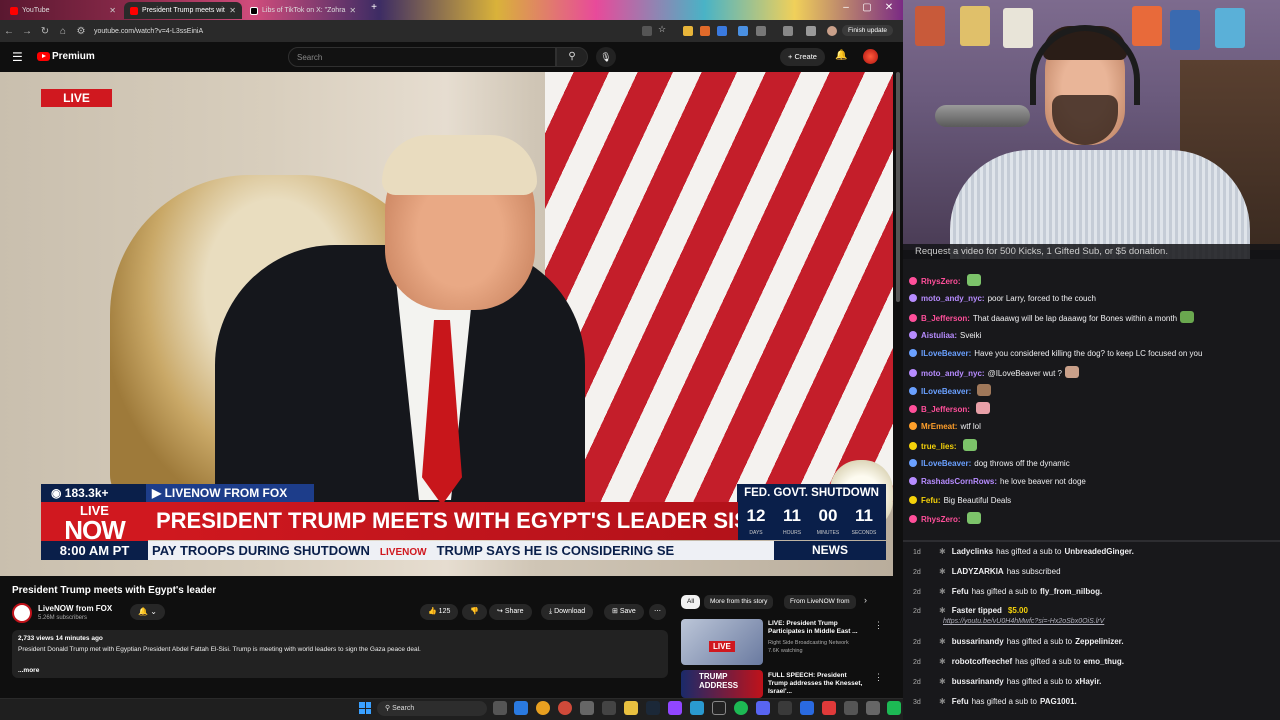  Describe the element at coordinates (75, 608) in the screenshot. I see `channel-name: LiveNOW from FOX` at that location.